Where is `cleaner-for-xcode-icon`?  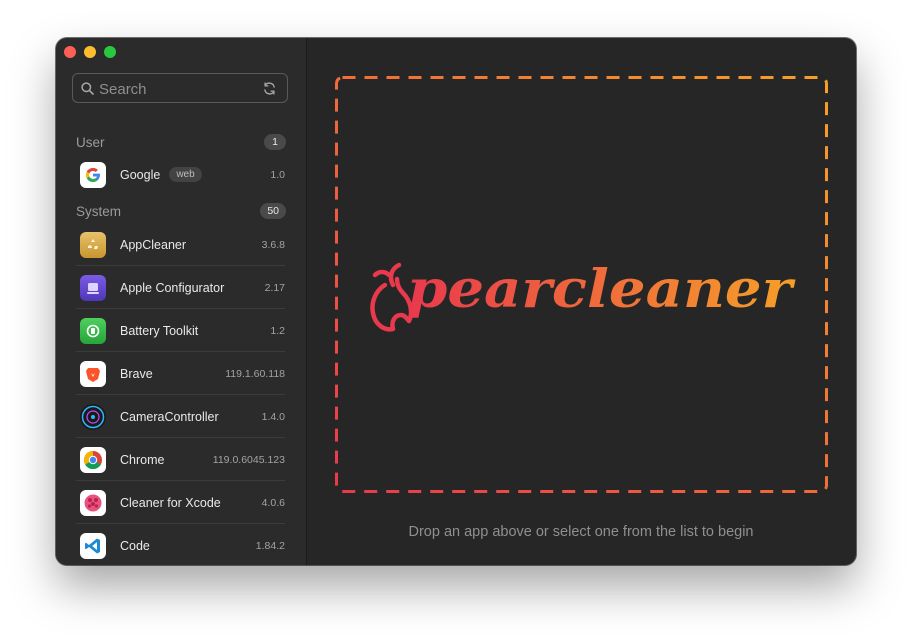
cleaner-for-xcode-icon is located at coordinates (93, 502).